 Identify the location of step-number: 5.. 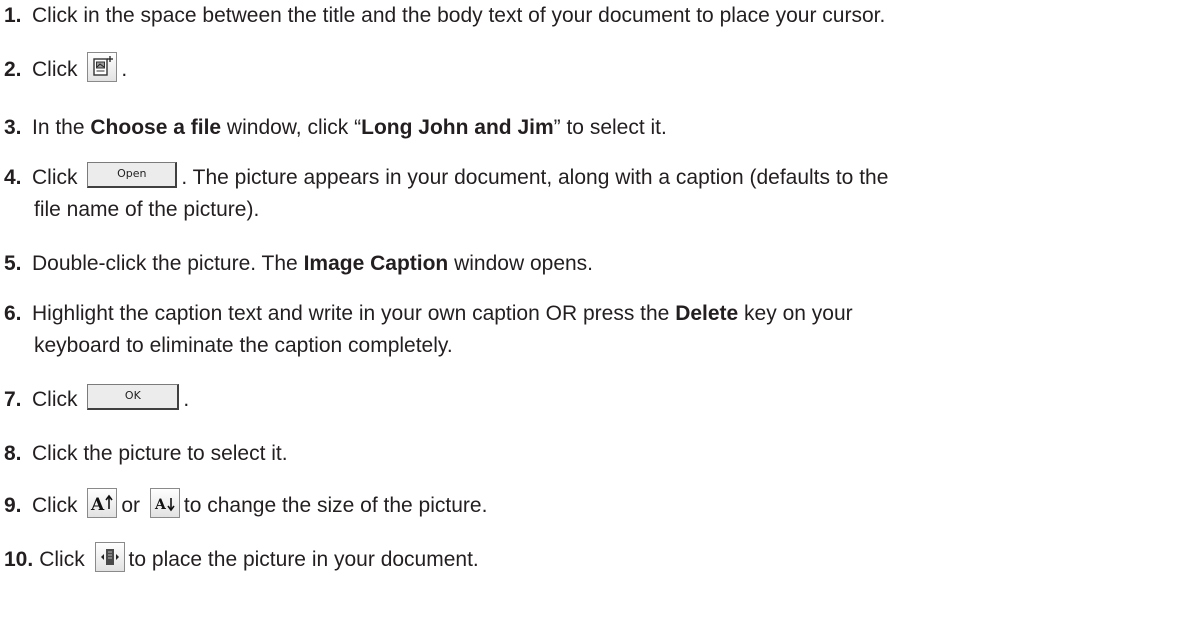
(13, 263).